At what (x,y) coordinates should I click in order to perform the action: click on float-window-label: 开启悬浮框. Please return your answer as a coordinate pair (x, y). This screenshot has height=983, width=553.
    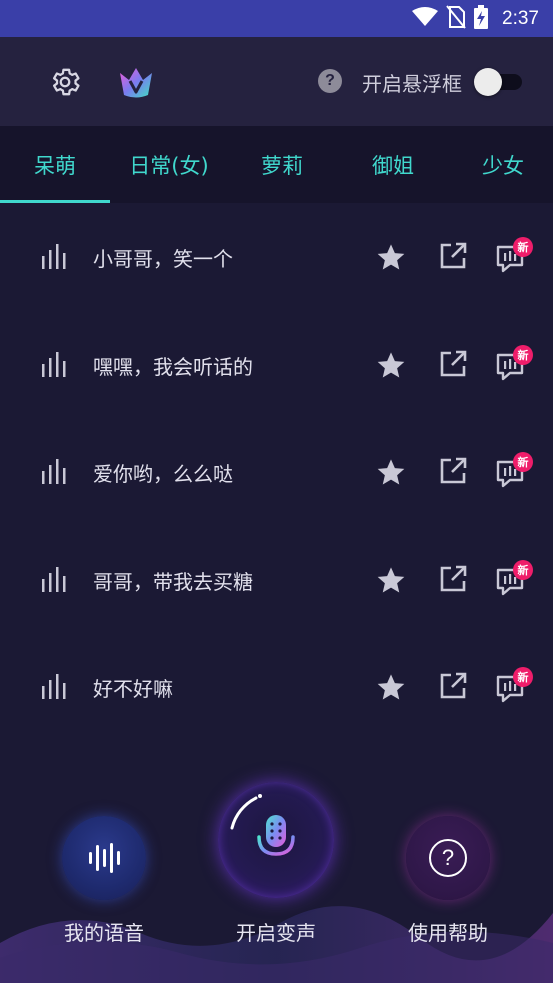
    Looking at the image, I should click on (412, 84).